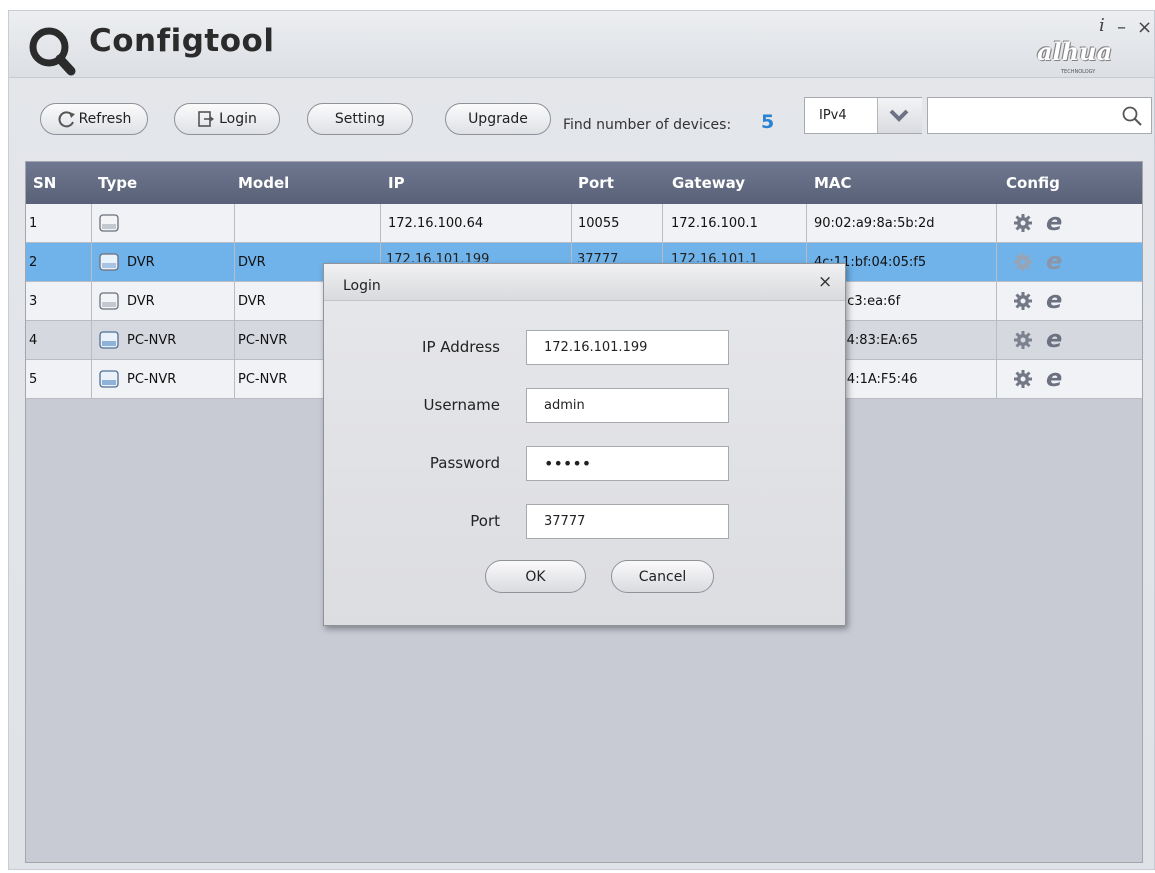 Image resolution: width=1155 pixels, height=873 pixels. I want to click on title-bar: Configtool i – × alhua TECHNOLOGY, so click(581, 44).